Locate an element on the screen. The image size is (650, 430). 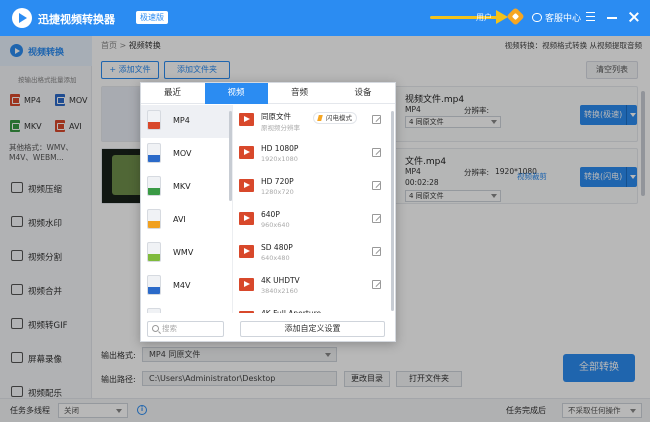
preset-option: HD 720P 1280x720 is located at coordinates (311, 187).